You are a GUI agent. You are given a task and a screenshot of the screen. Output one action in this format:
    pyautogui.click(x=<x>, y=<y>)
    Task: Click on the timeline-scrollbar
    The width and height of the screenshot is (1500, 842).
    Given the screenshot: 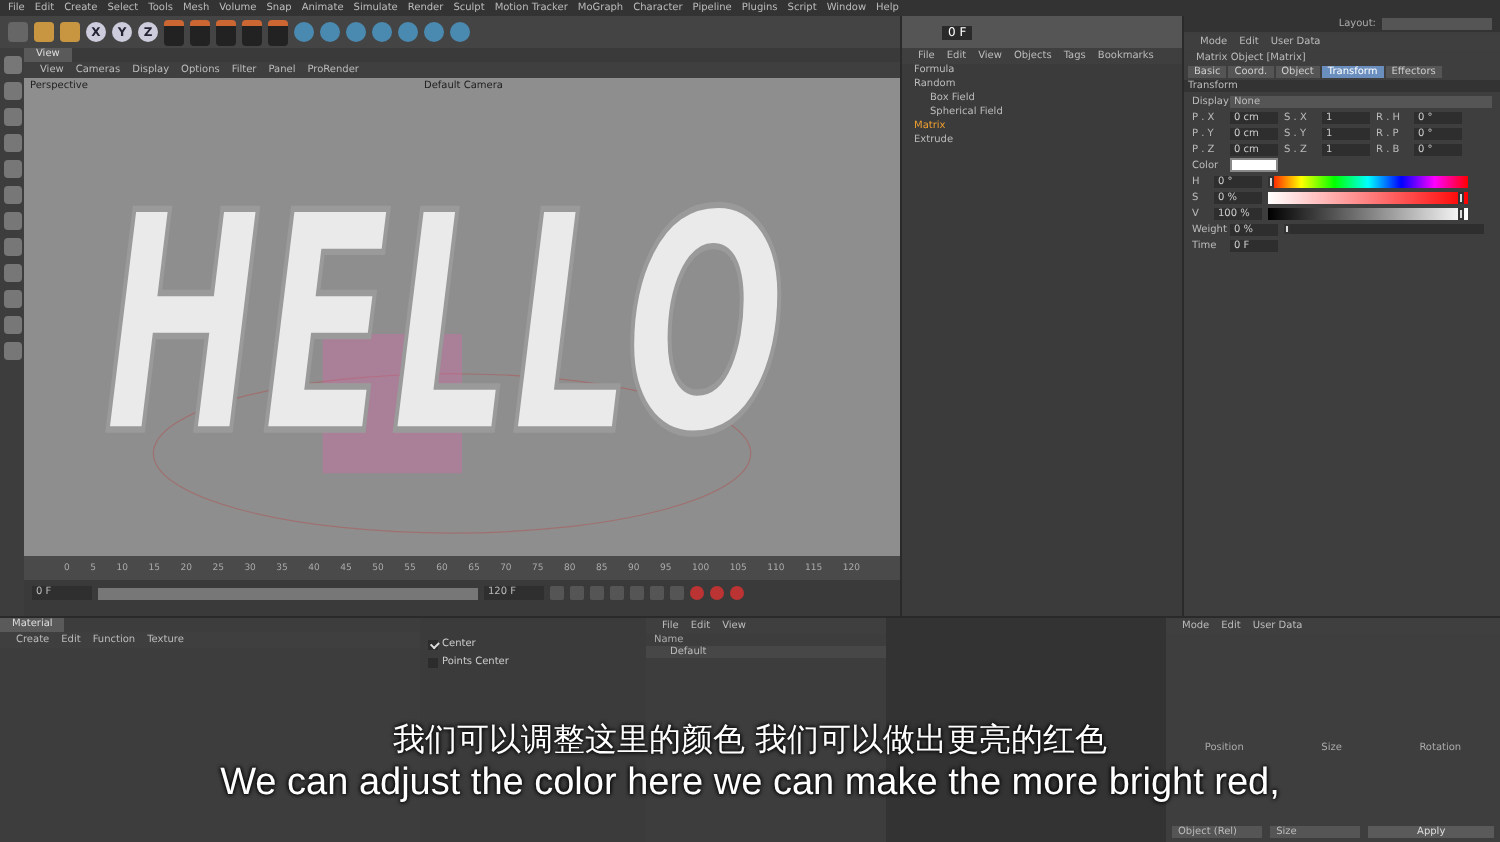 What is the action you would take?
    pyautogui.click(x=288, y=593)
    